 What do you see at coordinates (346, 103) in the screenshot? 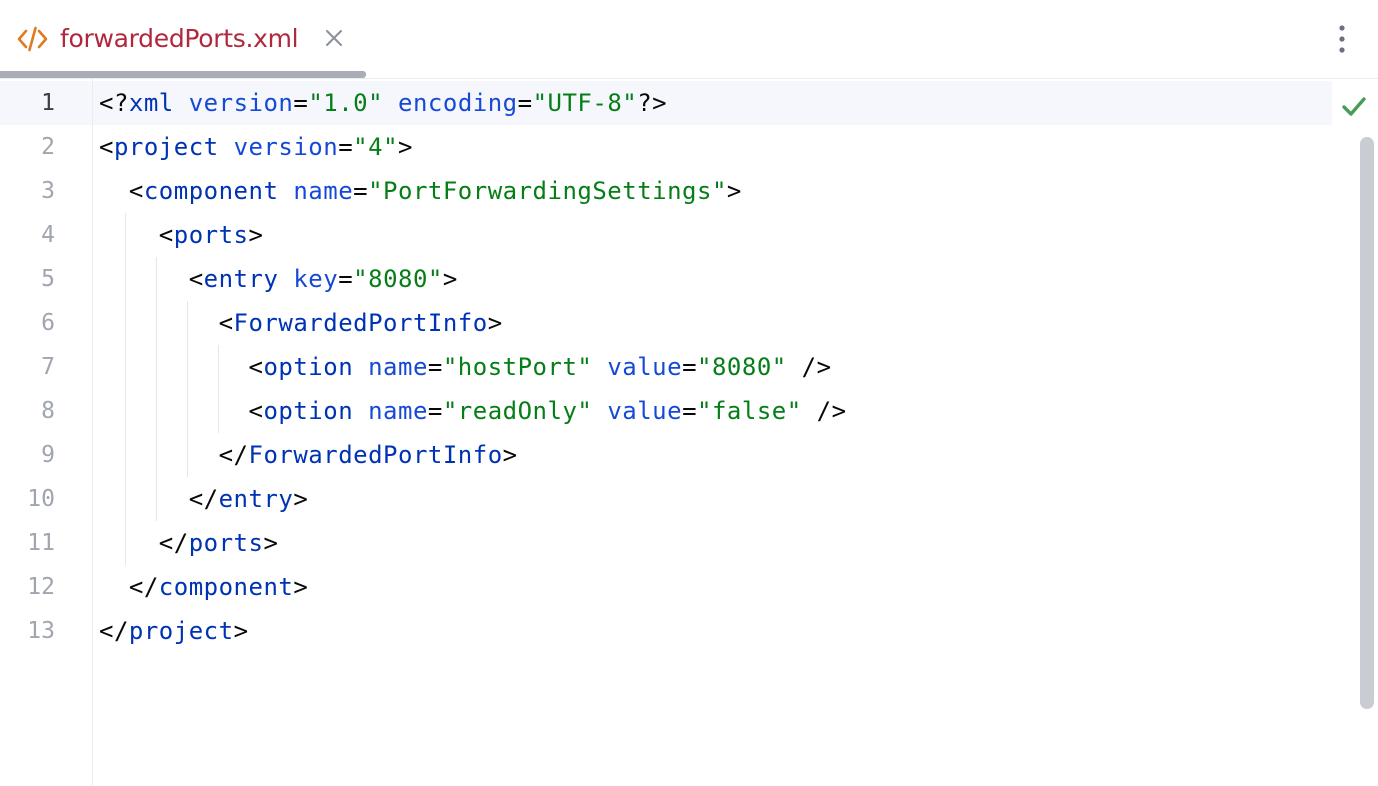
I see `code-token: "1.0"` at bounding box center [346, 103].